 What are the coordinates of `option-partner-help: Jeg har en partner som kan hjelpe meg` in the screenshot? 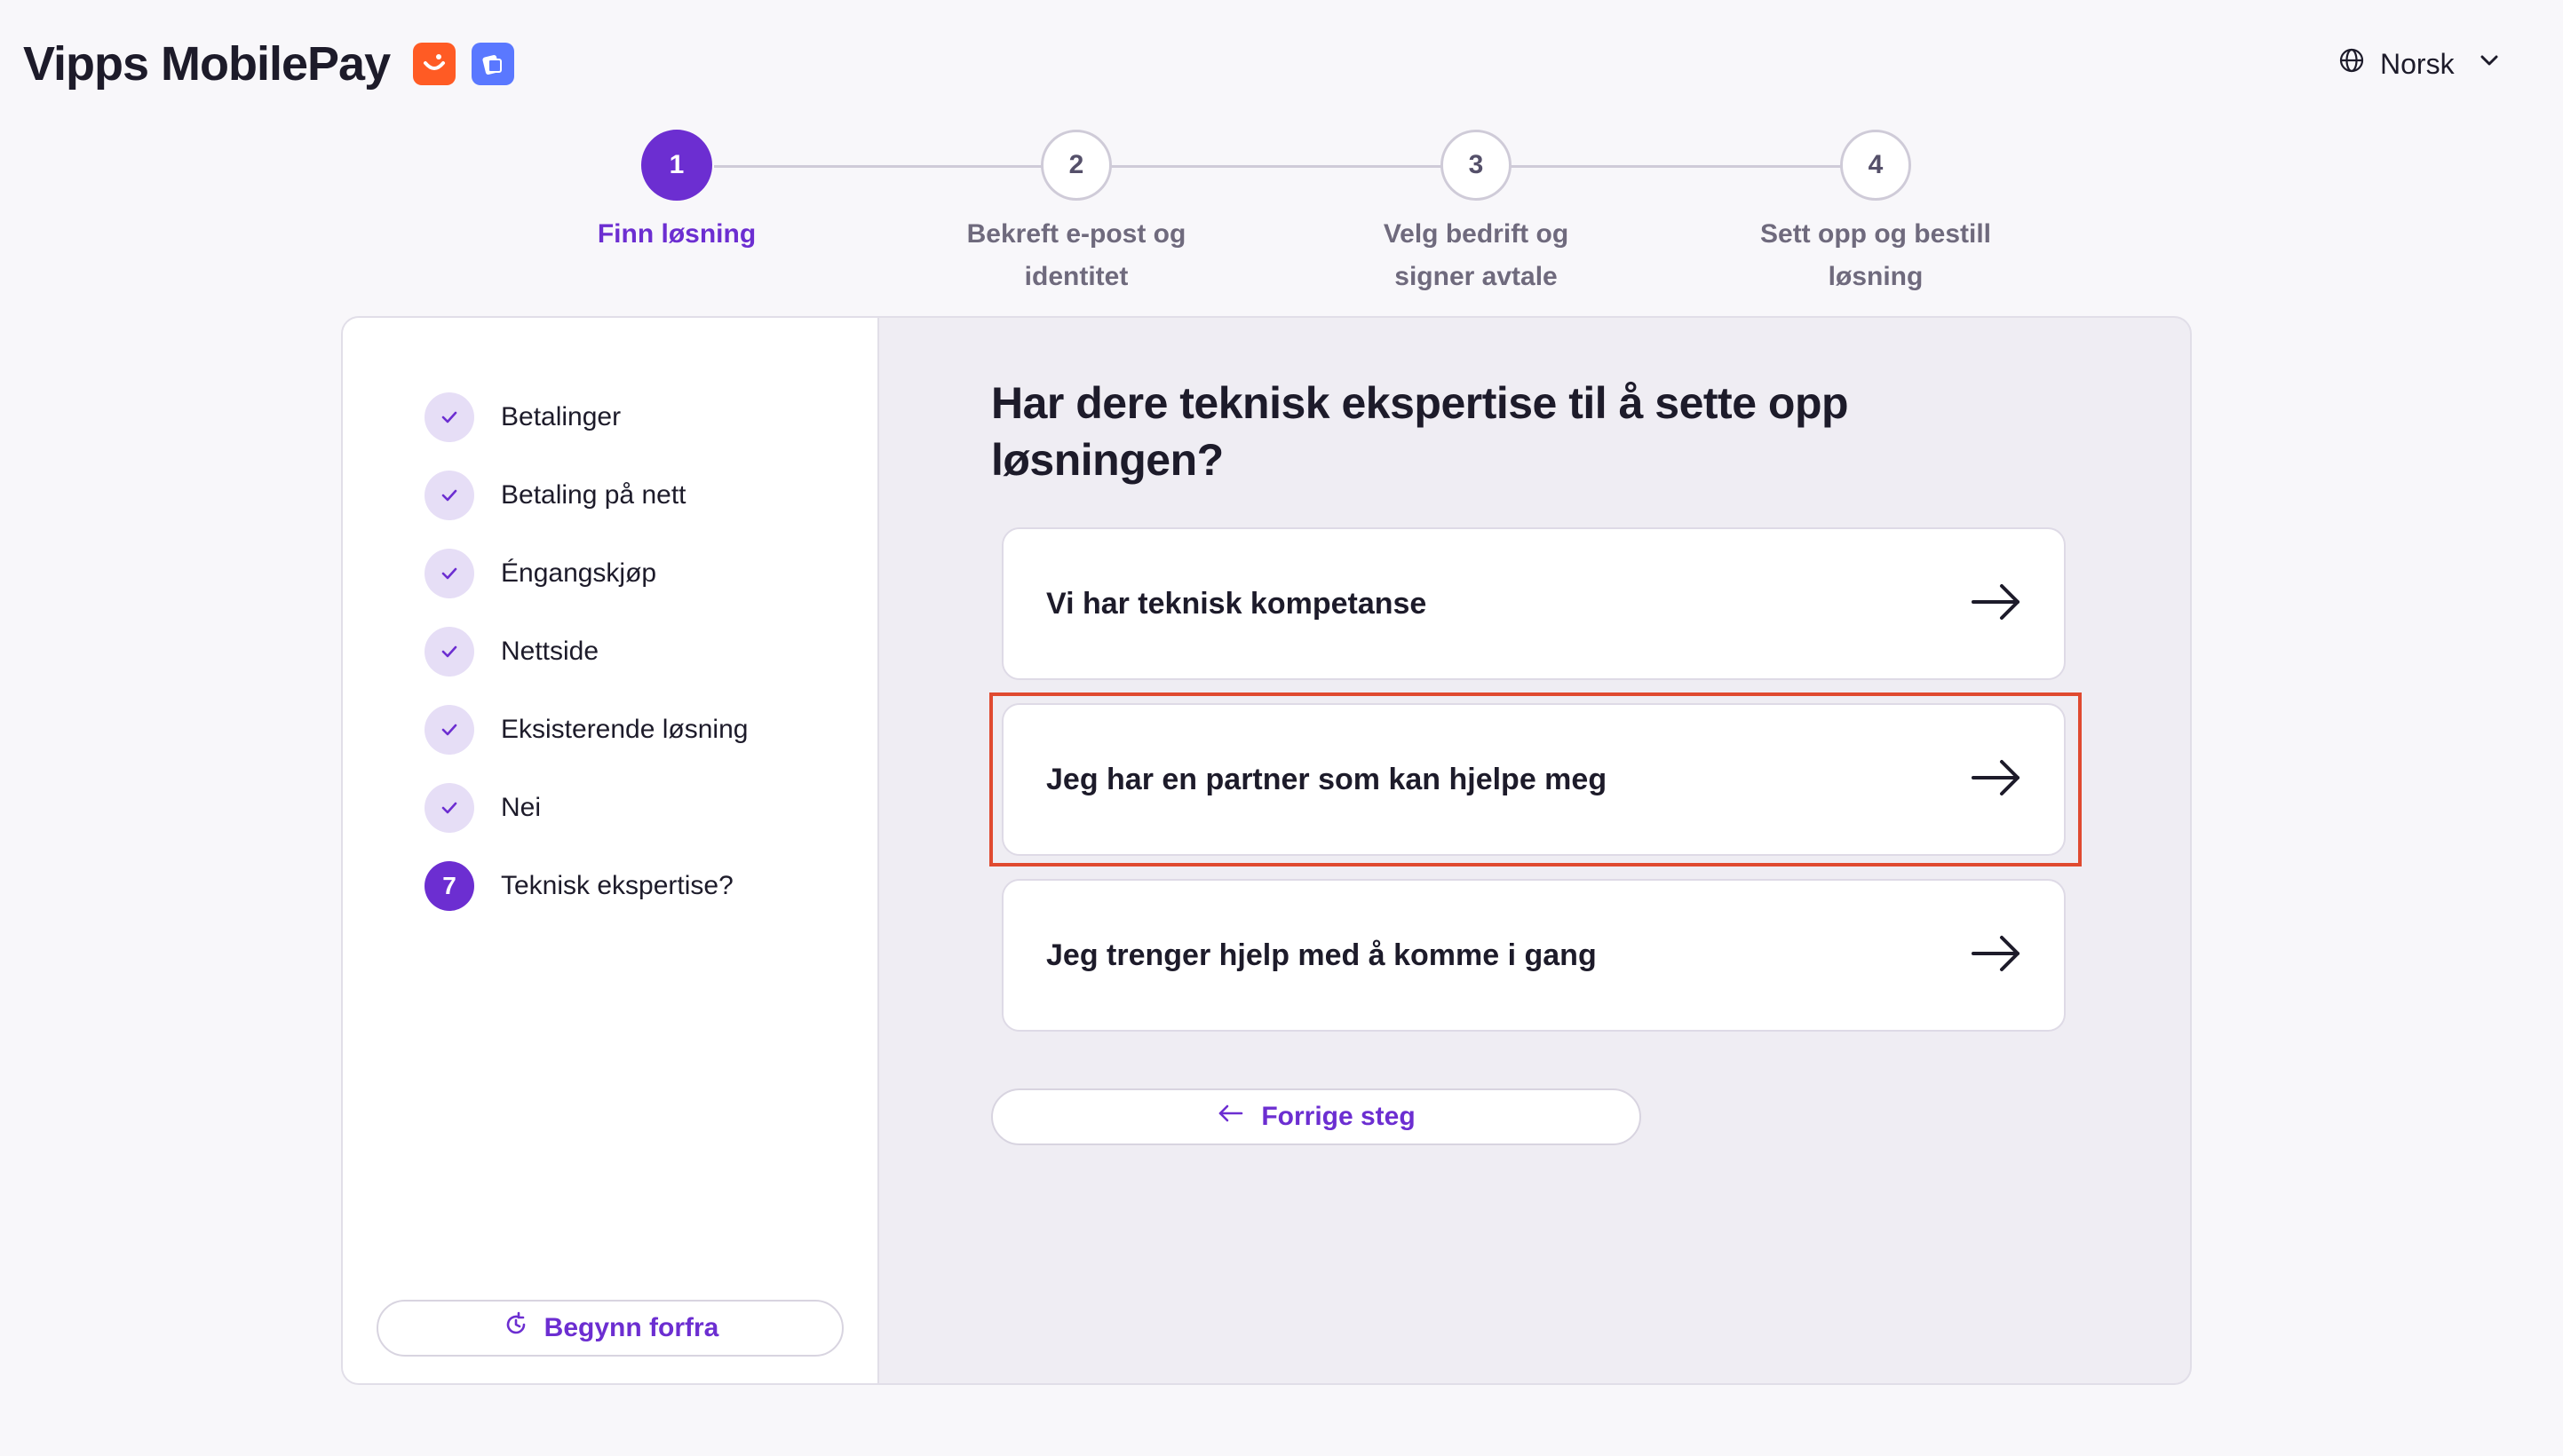 It's located at (1534, 779).